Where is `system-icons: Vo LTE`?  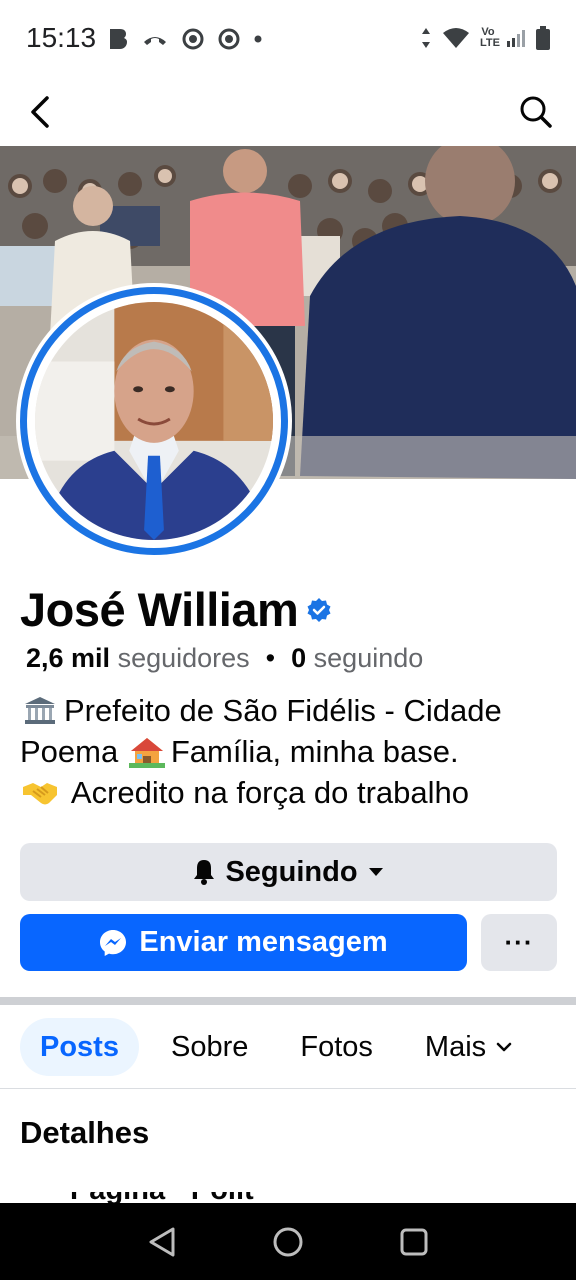 system-icons: Vo LTE is located at coordinates (485, 38).